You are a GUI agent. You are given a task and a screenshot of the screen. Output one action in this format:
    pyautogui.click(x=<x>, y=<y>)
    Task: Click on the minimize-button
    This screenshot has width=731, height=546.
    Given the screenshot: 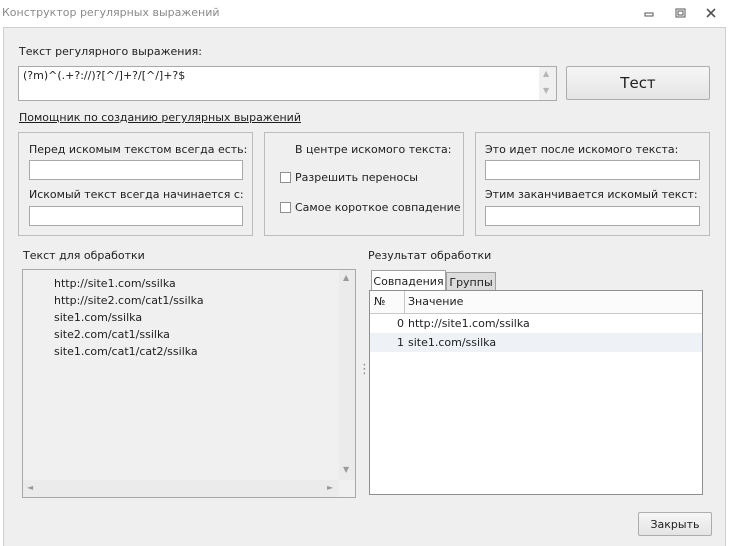 What is the action you would take?
    pyautogui.click(x=649, y=13)
    